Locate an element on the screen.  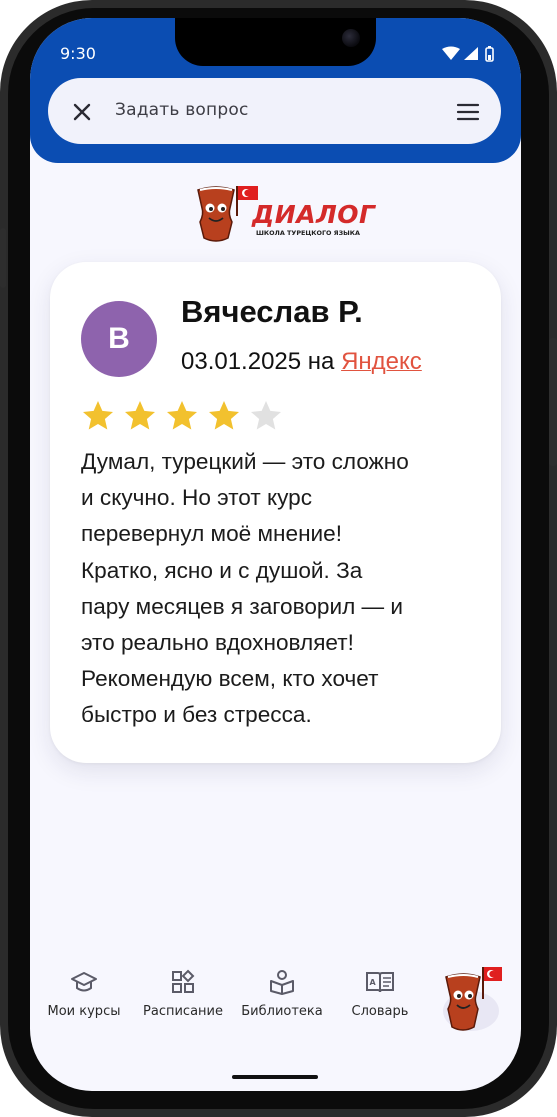
cellular-signal-icon is located at coordinates (471, 53).